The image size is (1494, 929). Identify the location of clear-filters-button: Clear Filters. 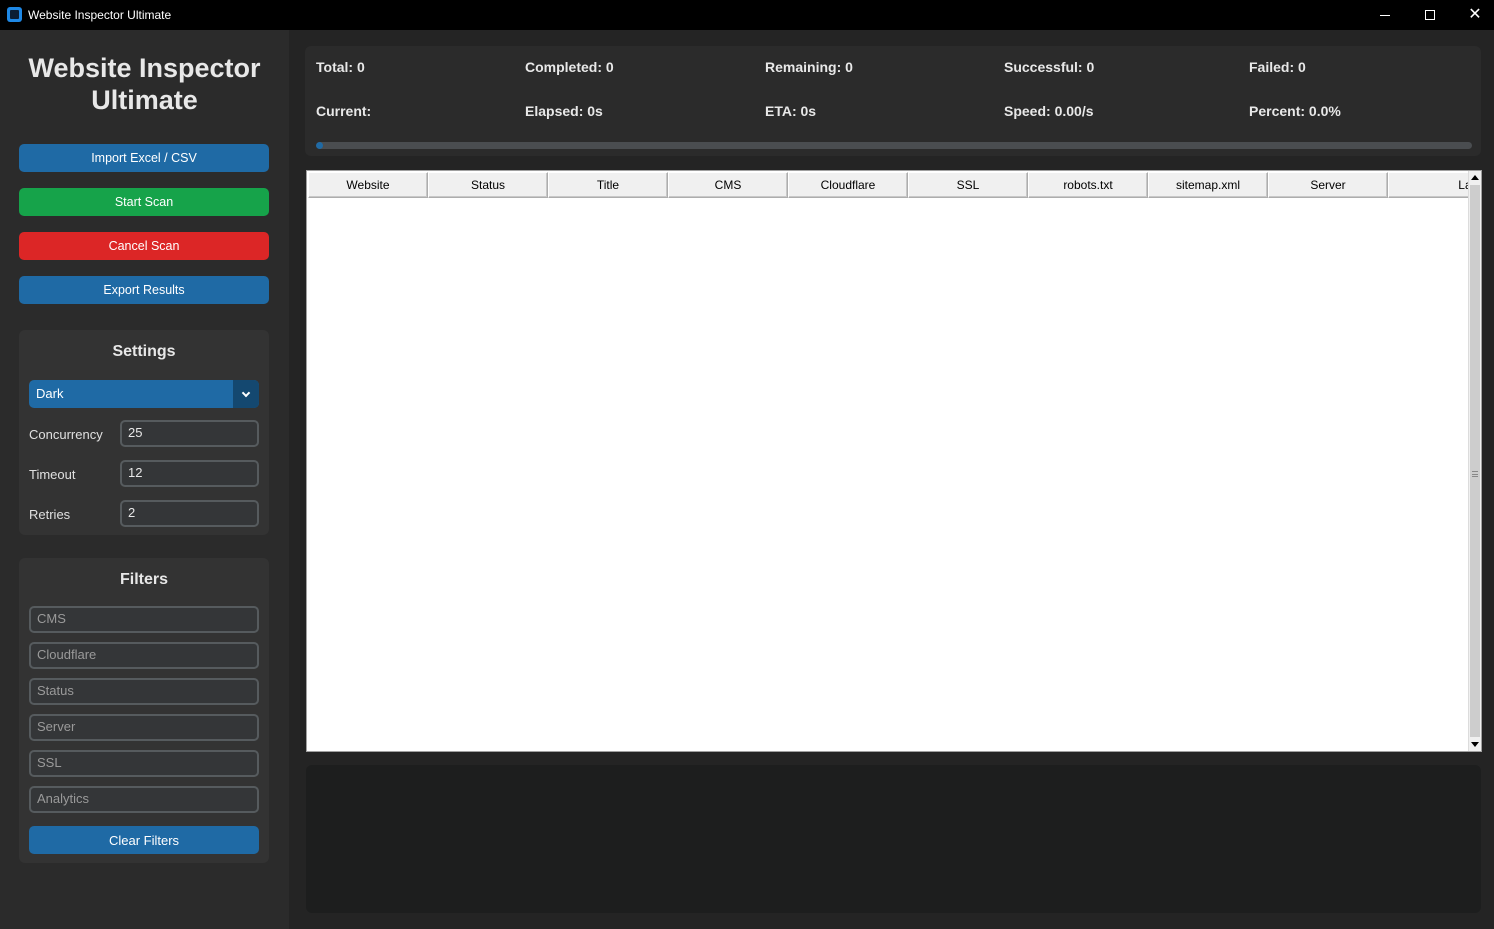
(144, 840).